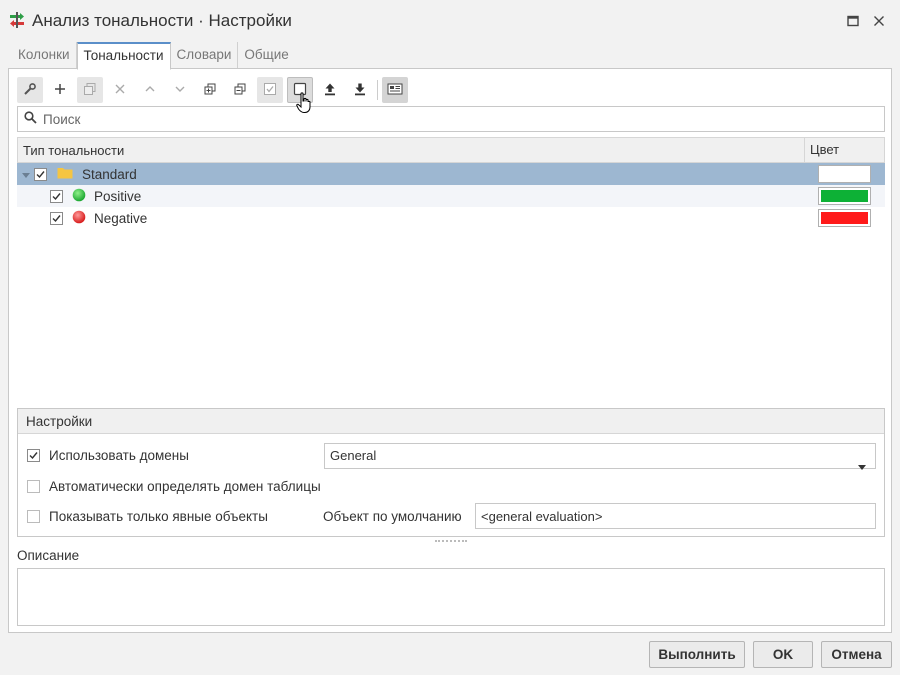 The height and width of the screenshot is (675, 900). What do you see at coordinates (162, 20) in the screenshot?
I see `window-title: Анализ тональности · Настройки` at bounding box center [162, 20].